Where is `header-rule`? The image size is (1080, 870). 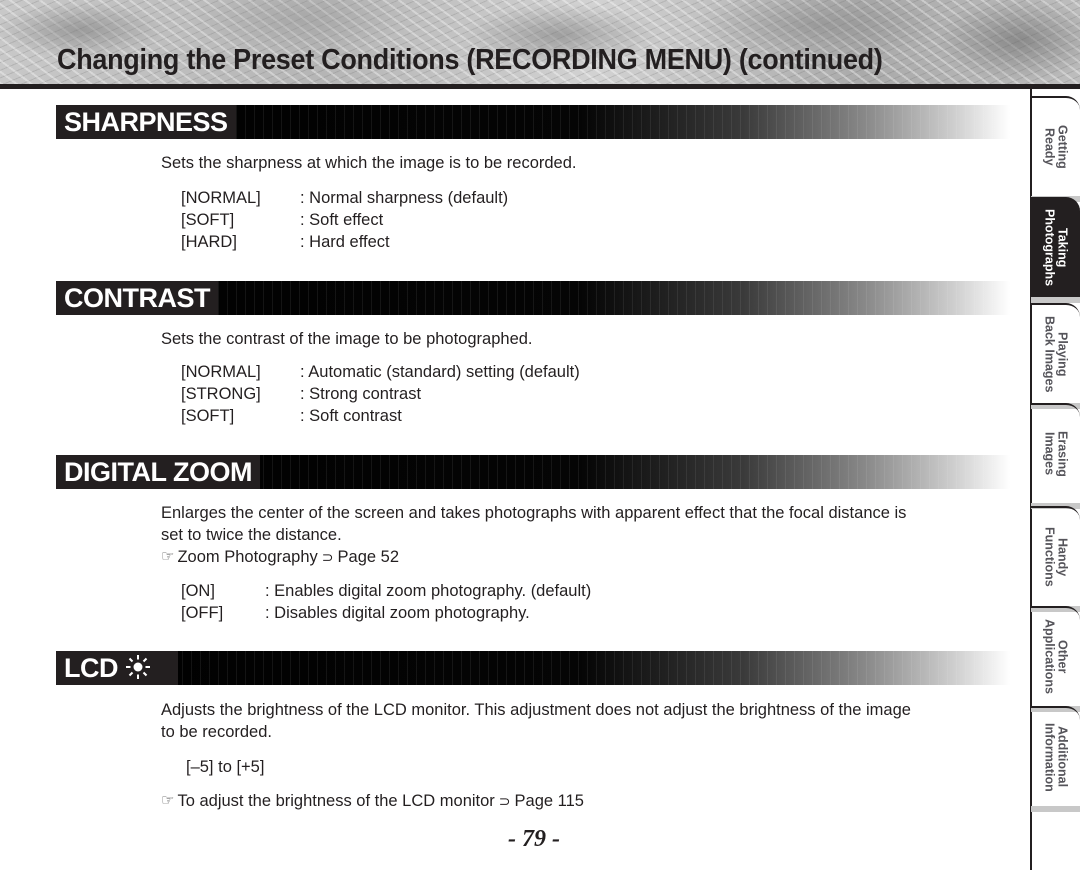
header-rule is located at coordinates (540, 86).